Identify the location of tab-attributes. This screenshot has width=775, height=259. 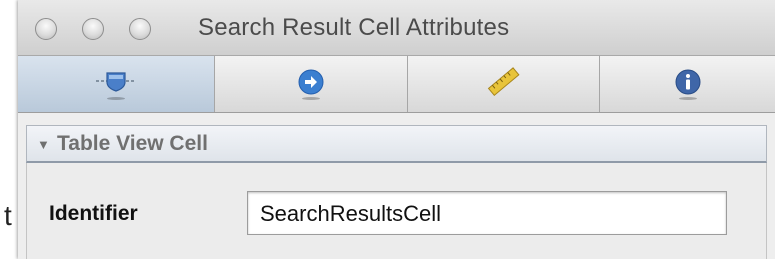
(116, 84).